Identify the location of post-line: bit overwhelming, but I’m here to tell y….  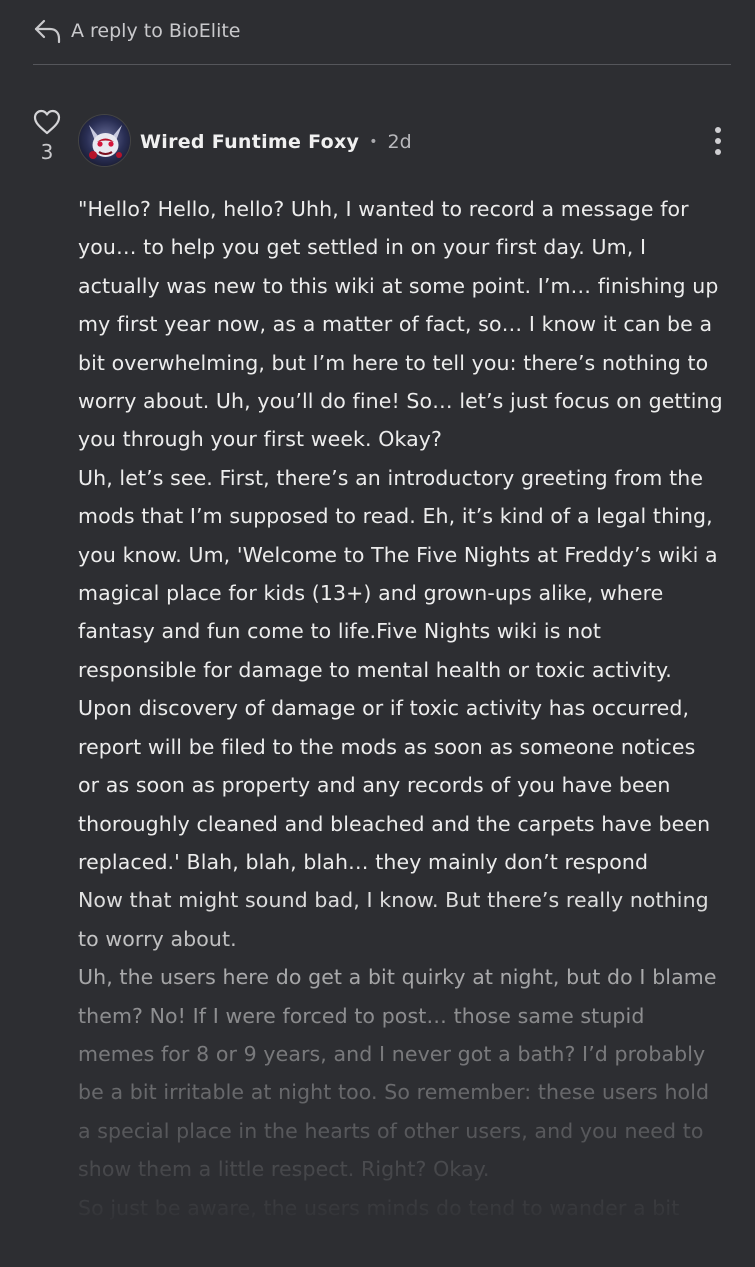
(393, 362).